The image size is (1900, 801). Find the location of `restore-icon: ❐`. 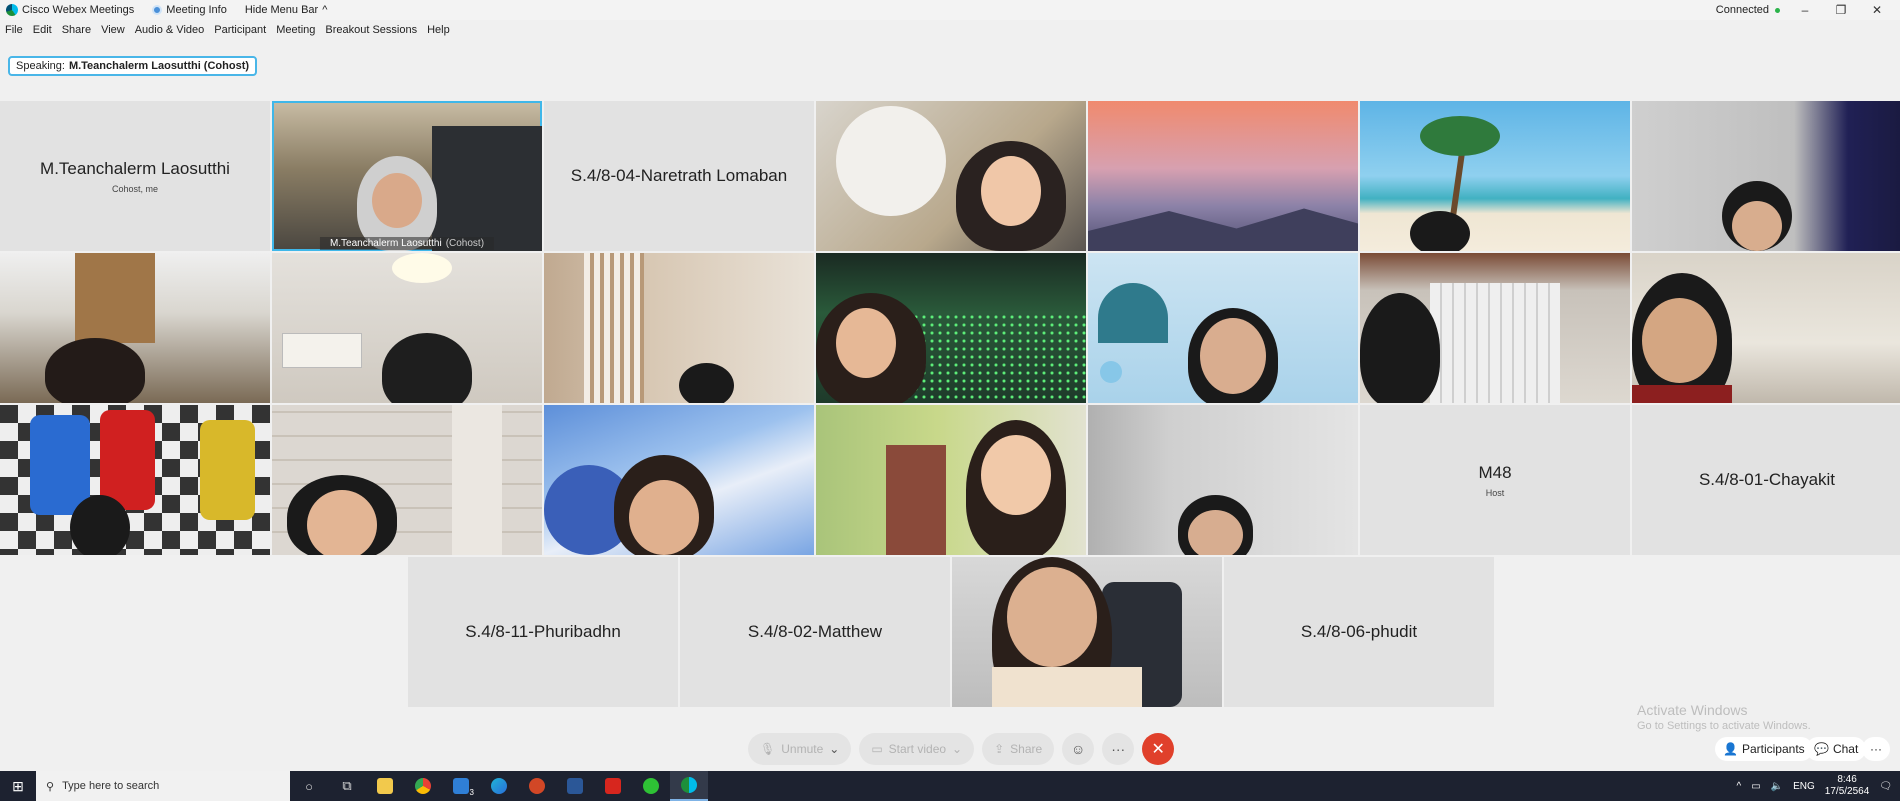

restore-icon: ❐ is located at coordinates (1841, 10).